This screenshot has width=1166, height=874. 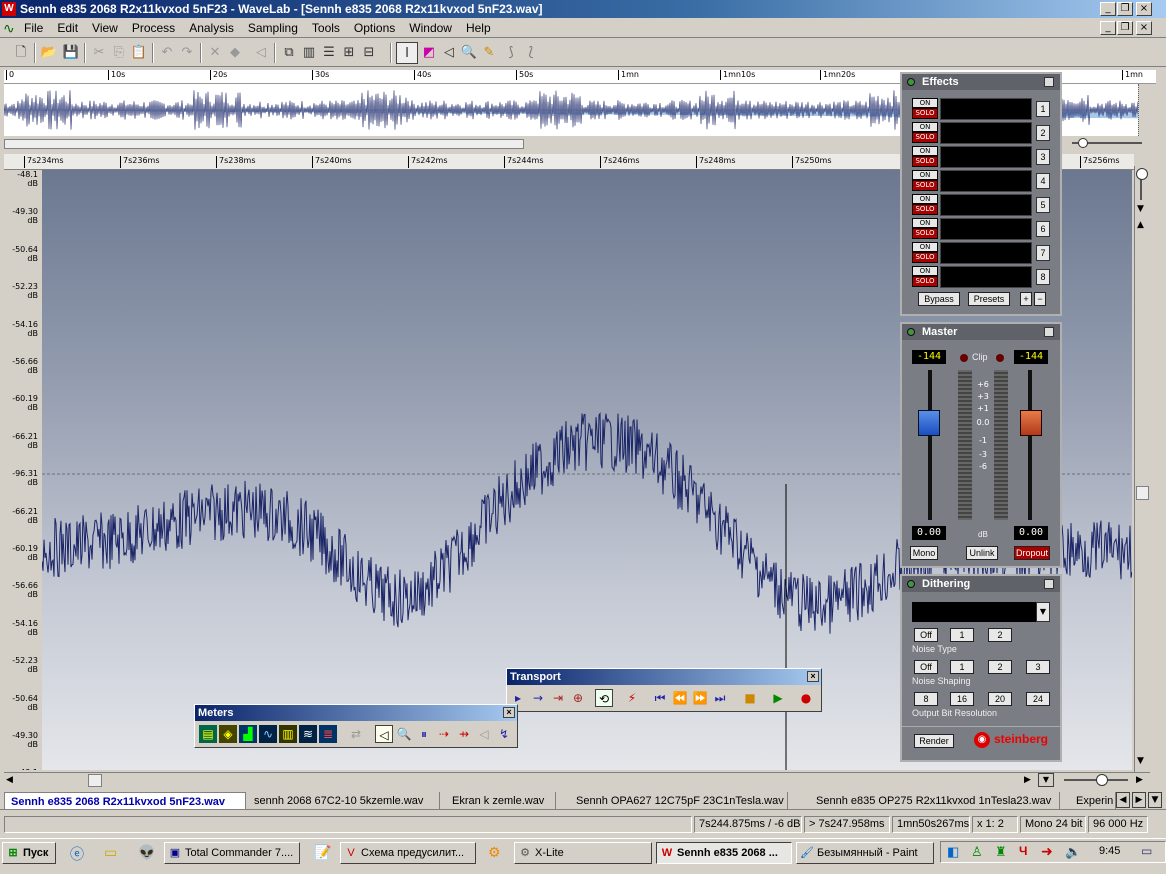 What do you see at coordinates (1140, 209) in the screenshot?
I see `vzoom-down-icon: ▼` at bounding box center [1140, 209].